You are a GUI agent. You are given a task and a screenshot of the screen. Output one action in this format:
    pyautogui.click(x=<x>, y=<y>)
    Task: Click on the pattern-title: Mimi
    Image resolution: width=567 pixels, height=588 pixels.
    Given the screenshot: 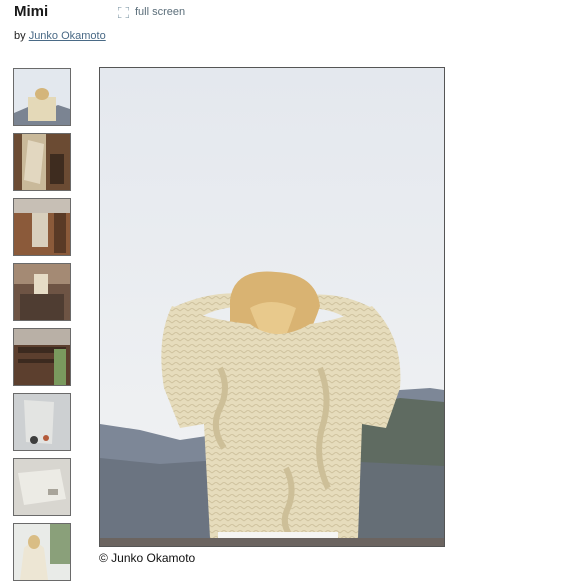 What is the action you would take?
    pyautogui.click(x=31, y=11)
    